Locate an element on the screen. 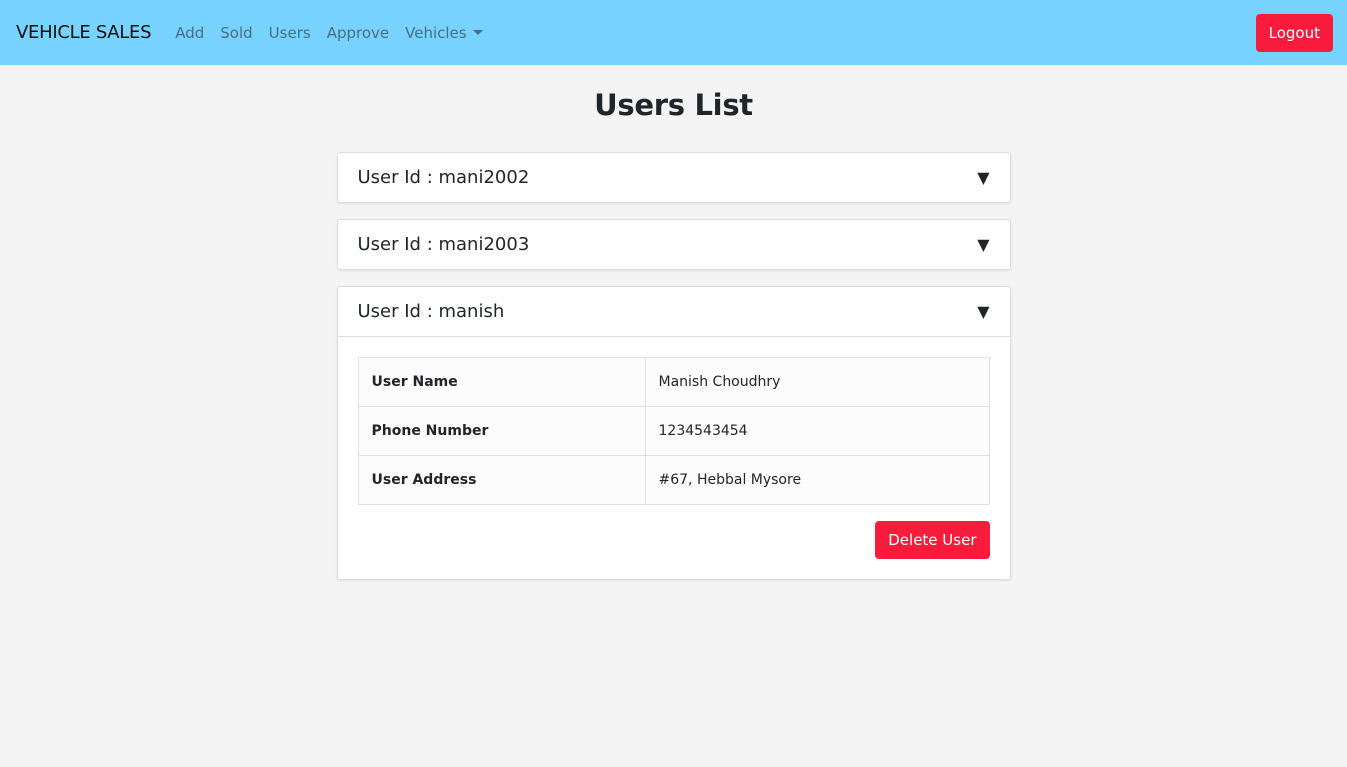 The height and width of the screenshot is (767, 1347). page-title: Users List is located at coordinates (673, 105).